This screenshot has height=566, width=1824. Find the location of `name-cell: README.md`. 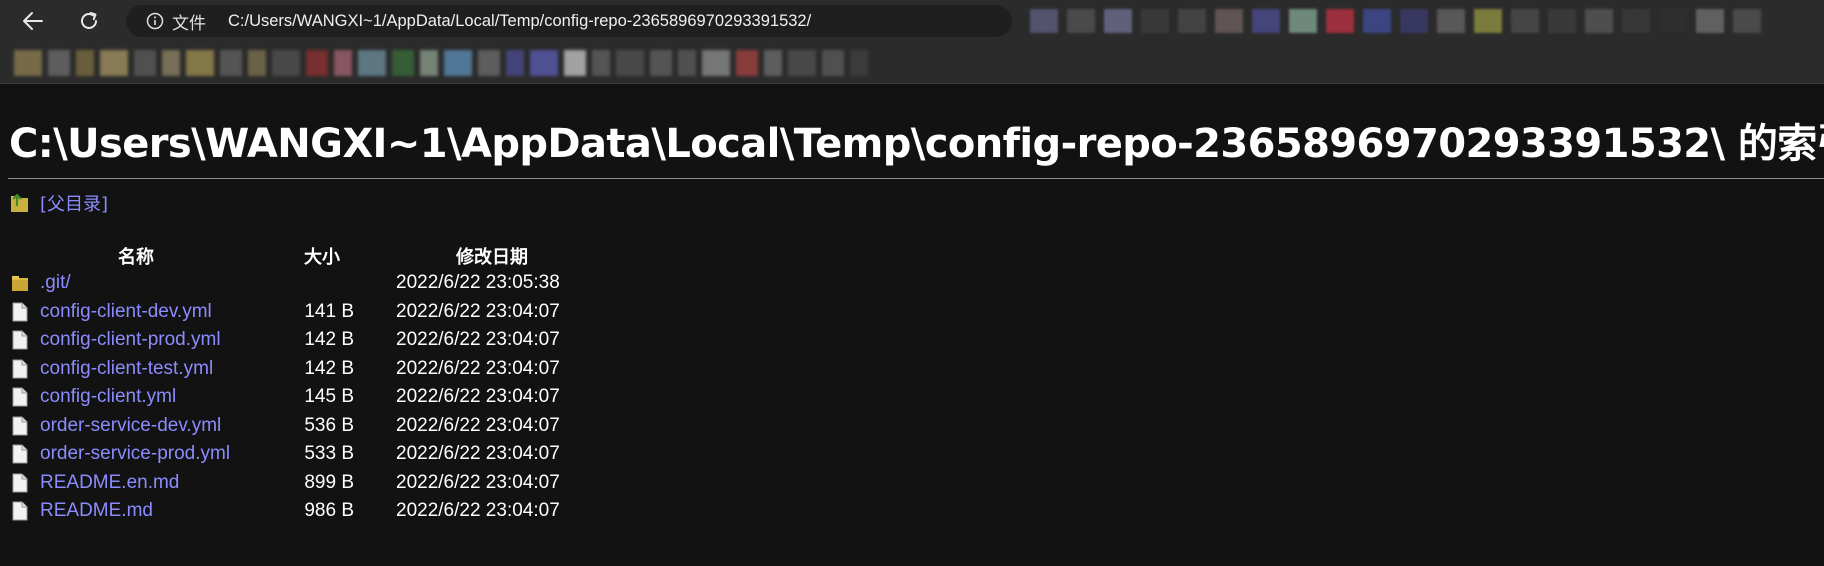

name-cell: README.md is located at coordinates (136, 511).